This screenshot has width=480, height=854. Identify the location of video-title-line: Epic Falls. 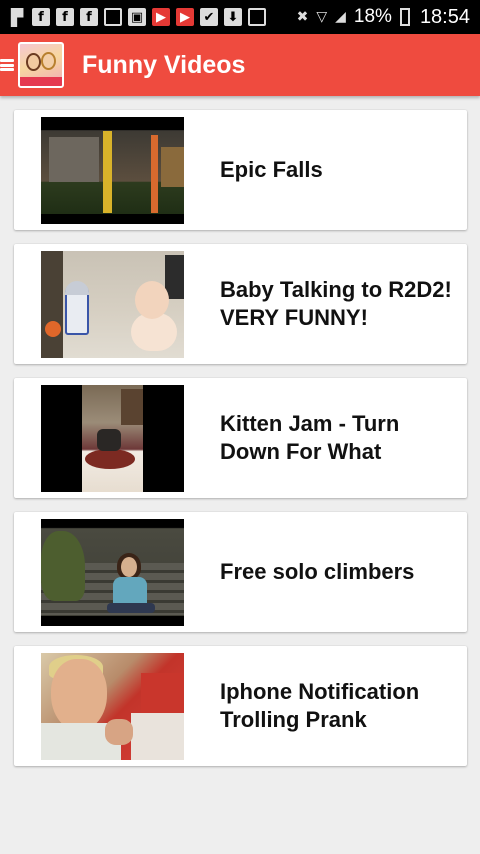
(271, 169).